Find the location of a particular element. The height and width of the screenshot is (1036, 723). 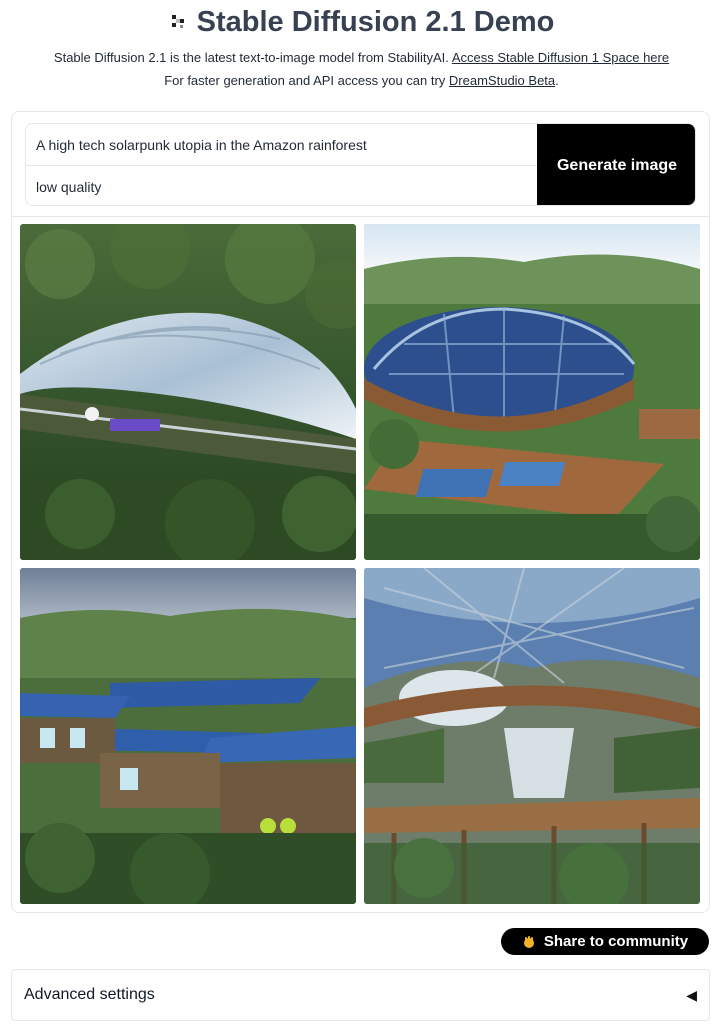

title-row: Stable Diffusion 2.1 Demo is located at coordinates (361, 22).